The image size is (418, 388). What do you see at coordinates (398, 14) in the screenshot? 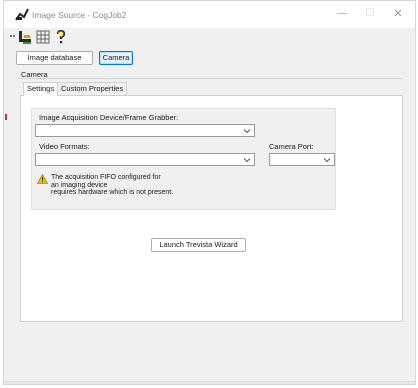
I see `close-button: ✕` at bounding box center [398, 14].